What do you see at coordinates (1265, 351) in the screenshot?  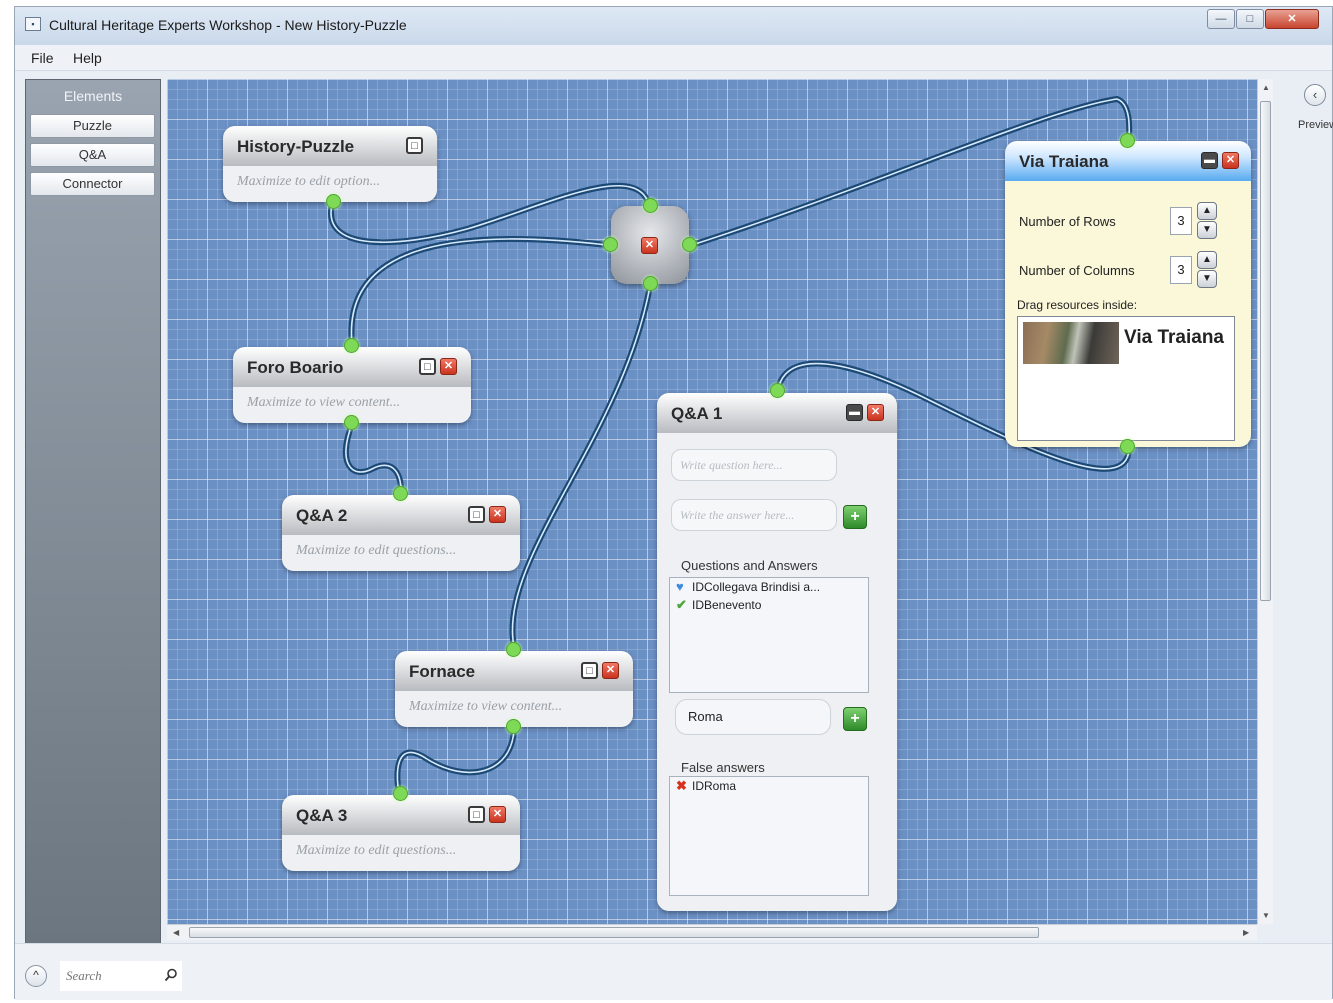 I see `vertical-scroll-thumb` at bounding box center [1265, 351].